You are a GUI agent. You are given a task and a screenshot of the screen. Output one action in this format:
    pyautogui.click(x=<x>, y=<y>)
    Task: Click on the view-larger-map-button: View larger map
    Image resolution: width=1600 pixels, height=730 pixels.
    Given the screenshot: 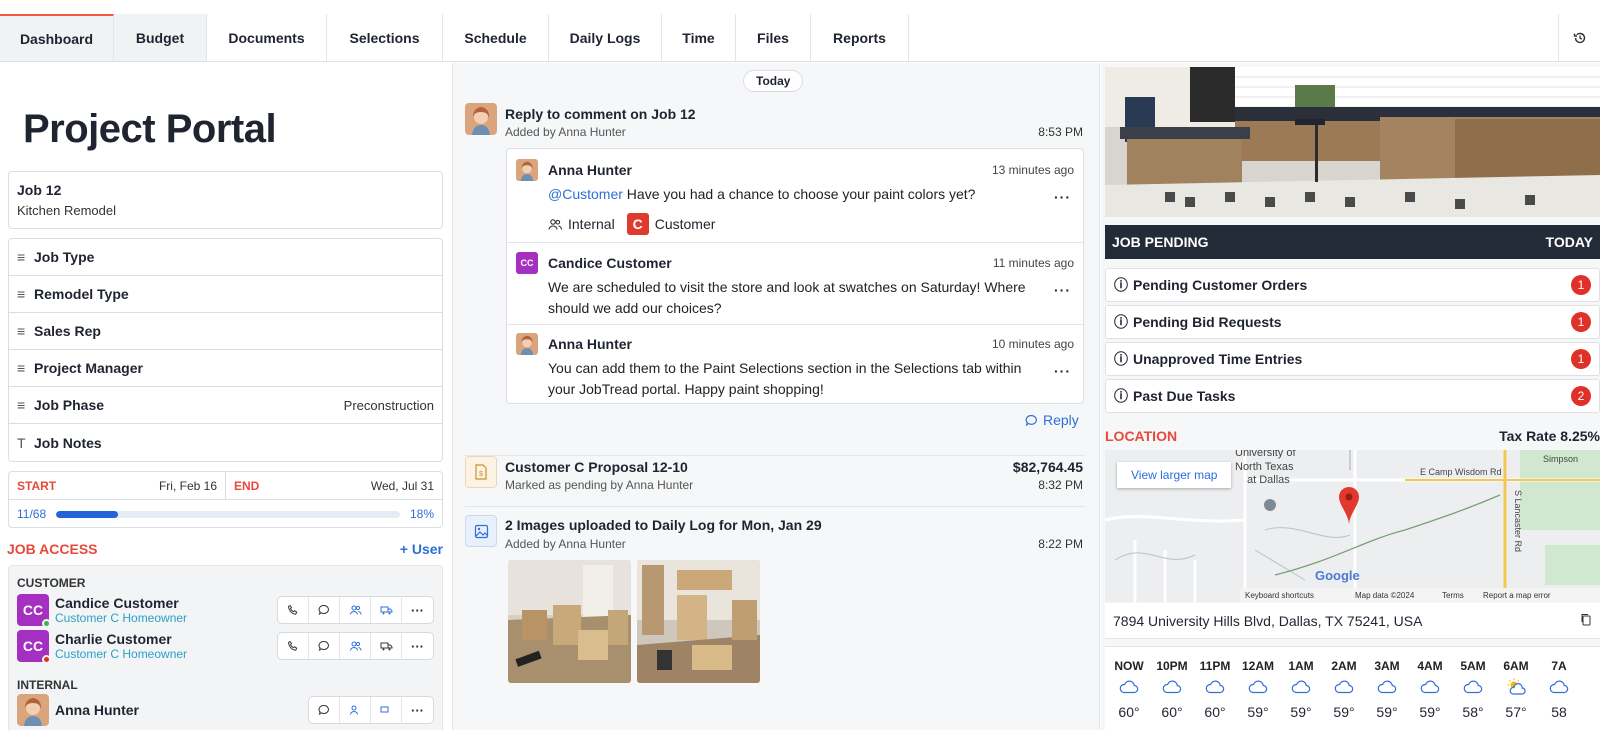 What is the action you would take?
    pyautogui.click(x=1174, y=475)
    